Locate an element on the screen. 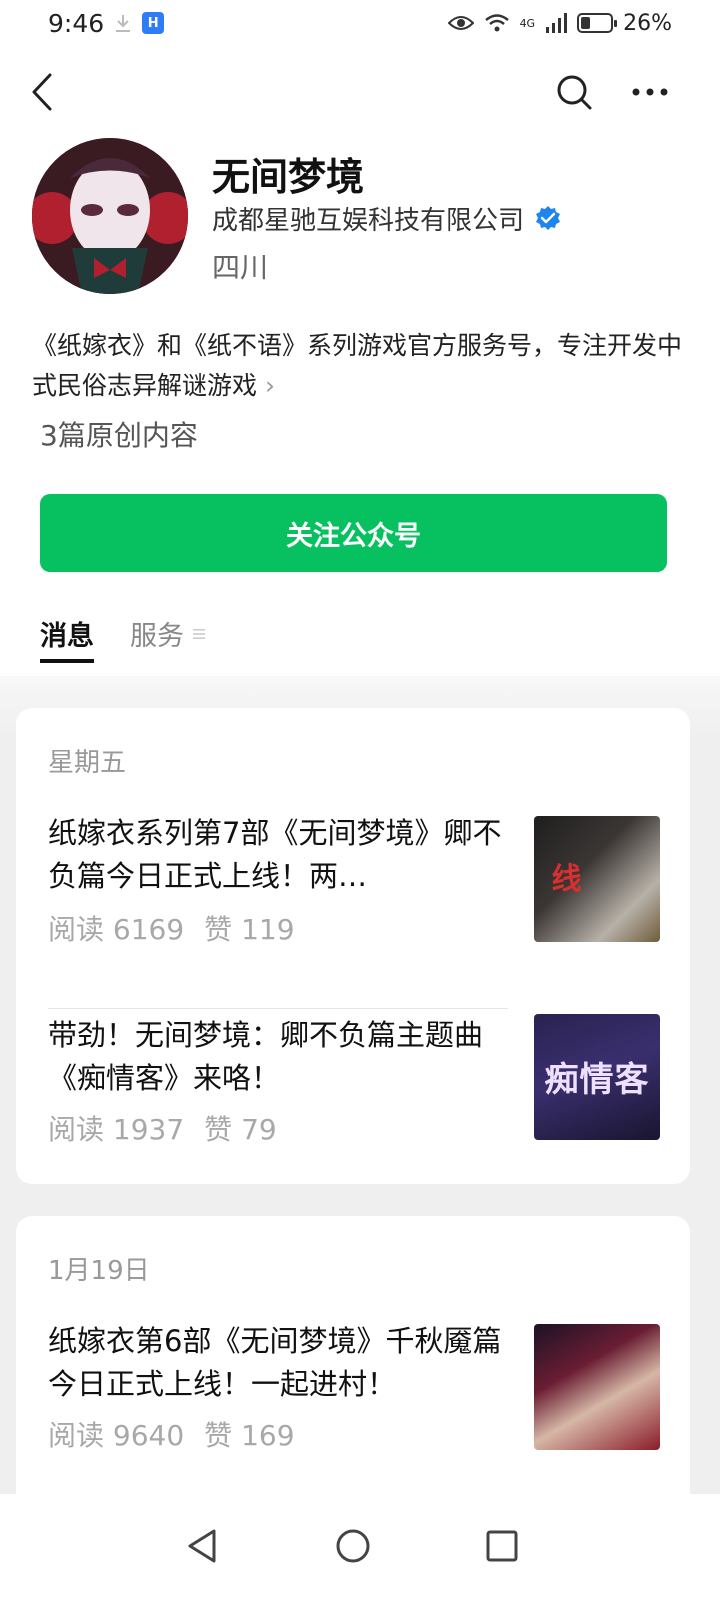  read-count: 阅读 6169 is located at coordinates (116, 929).